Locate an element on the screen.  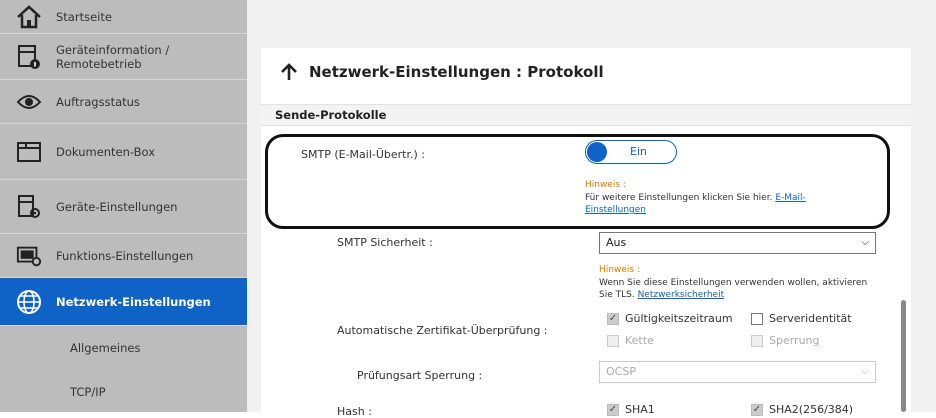
select-value: Aus is located at coordinates (616, 242).